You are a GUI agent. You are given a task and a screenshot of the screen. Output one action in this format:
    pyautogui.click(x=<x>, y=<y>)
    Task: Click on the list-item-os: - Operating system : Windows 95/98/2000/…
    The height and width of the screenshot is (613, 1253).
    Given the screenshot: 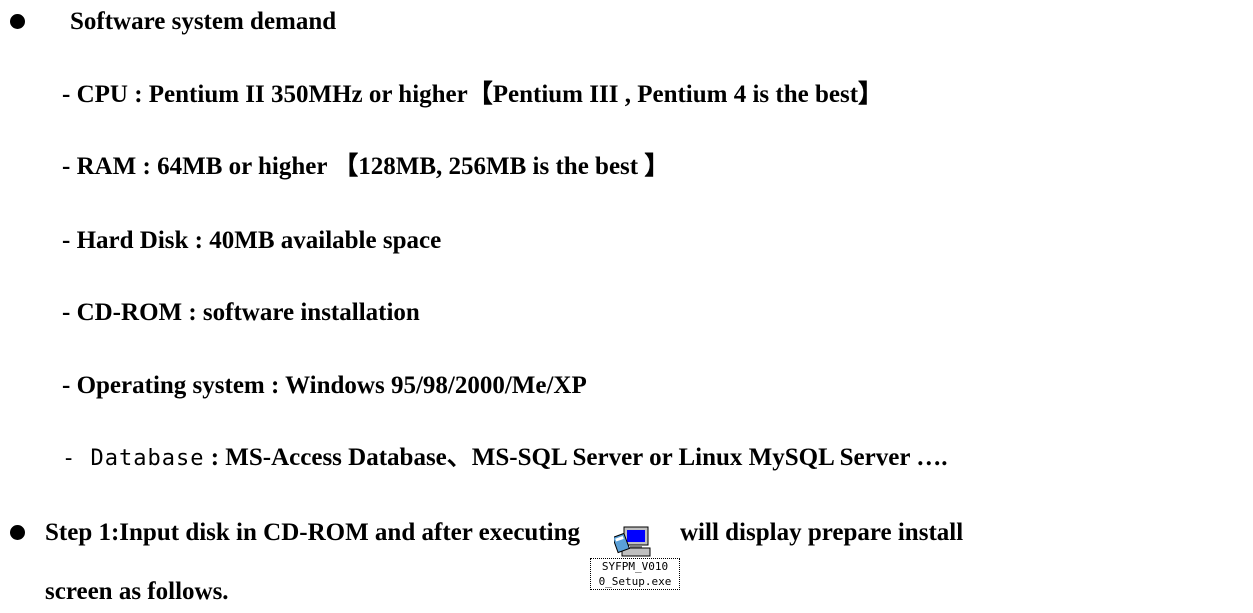 What is the action you would take?
    pyautogui.click(x=324, y=385)
    